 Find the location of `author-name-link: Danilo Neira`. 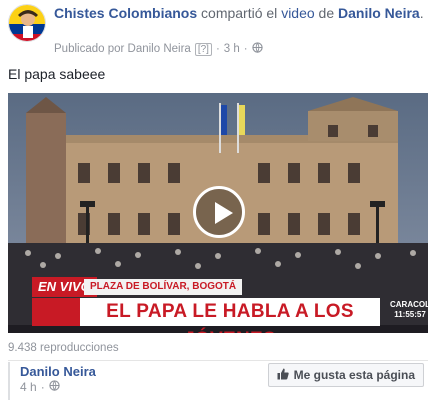

author-name-link: Danilo Neira is located at coordinates (379, 13).